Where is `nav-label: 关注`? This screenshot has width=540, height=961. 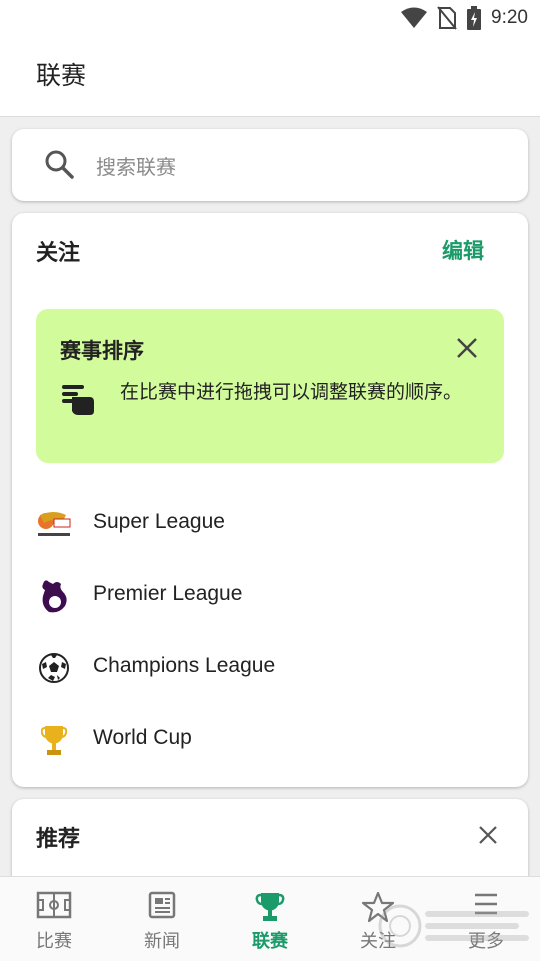 nav-label: 关注 is located at coordinates (378, 941).